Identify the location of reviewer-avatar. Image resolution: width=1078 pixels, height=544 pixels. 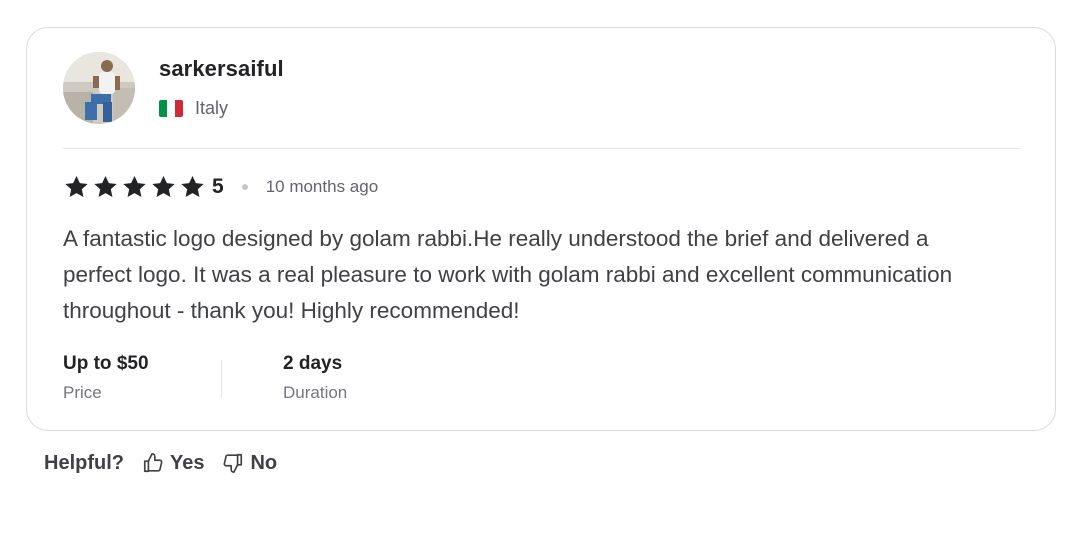
(99, 88).